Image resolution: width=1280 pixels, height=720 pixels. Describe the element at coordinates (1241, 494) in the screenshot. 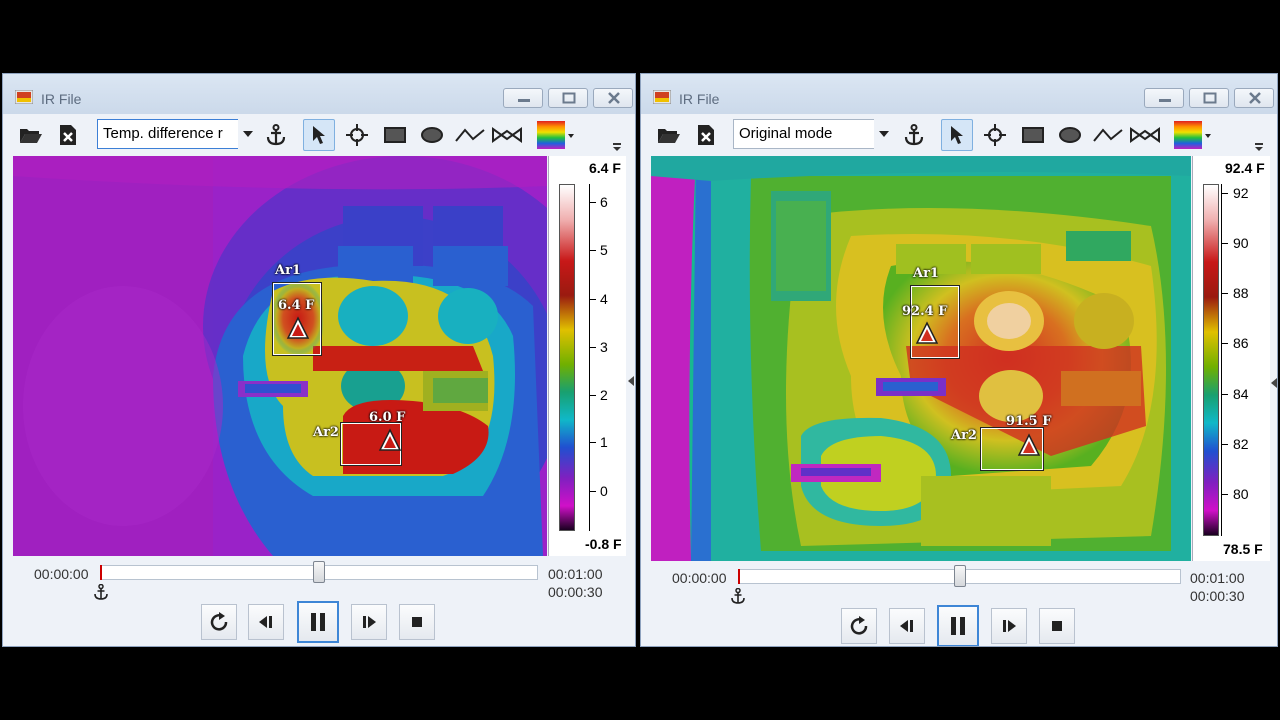

I see `scale-tick: 80` at that location.